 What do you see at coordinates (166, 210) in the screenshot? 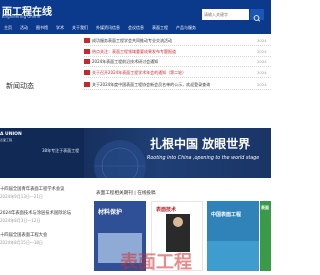
I see `journal-title: 表面技术` at bounding box center [166, 210].